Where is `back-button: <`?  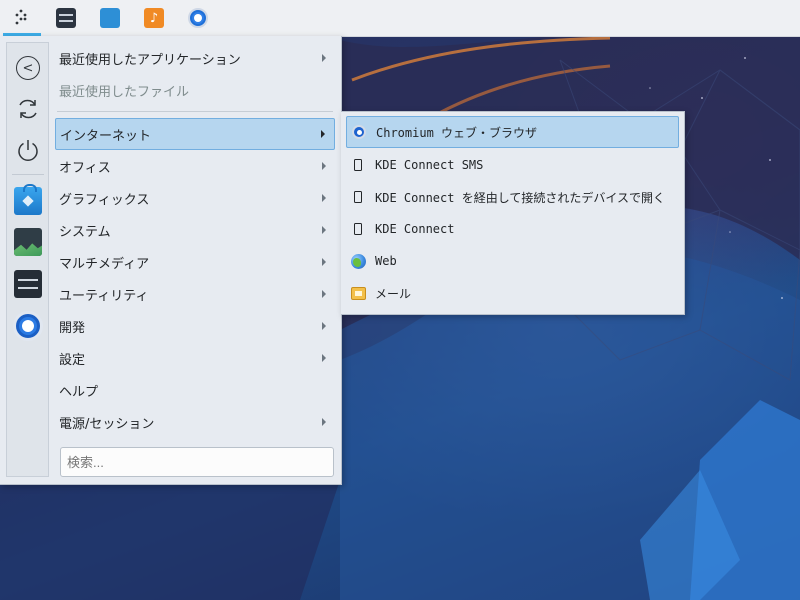 back-button: < is located at coordinates (28, 68).